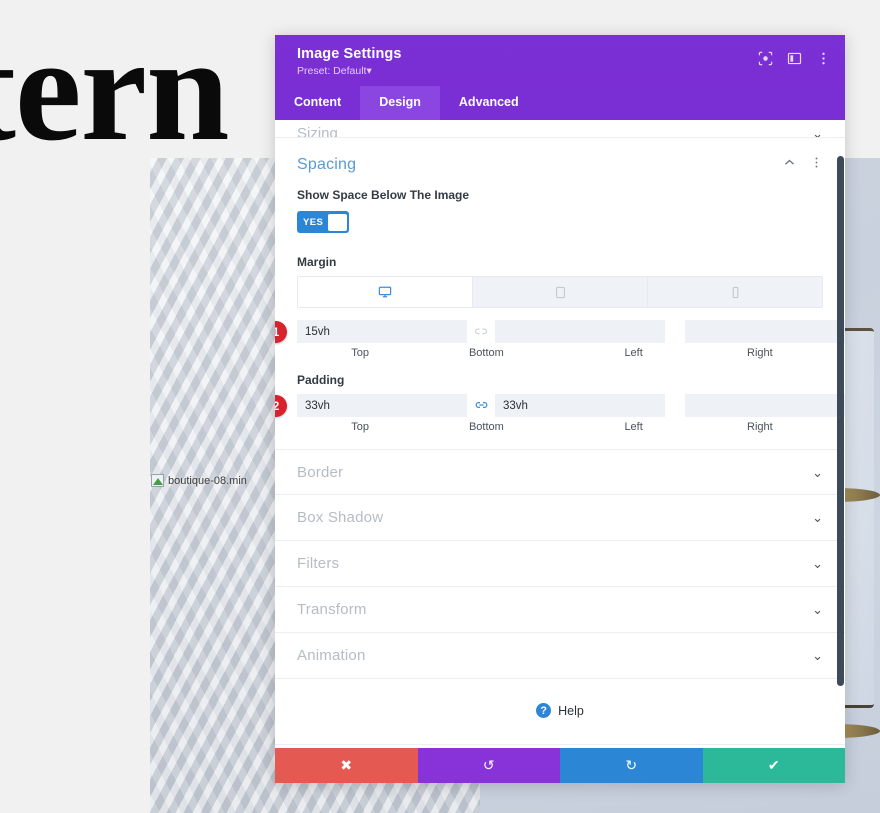  Describe the element at coordinates (560, 610) in the screenshot. I see `accordion-transform: Transform ⌄` at that location.